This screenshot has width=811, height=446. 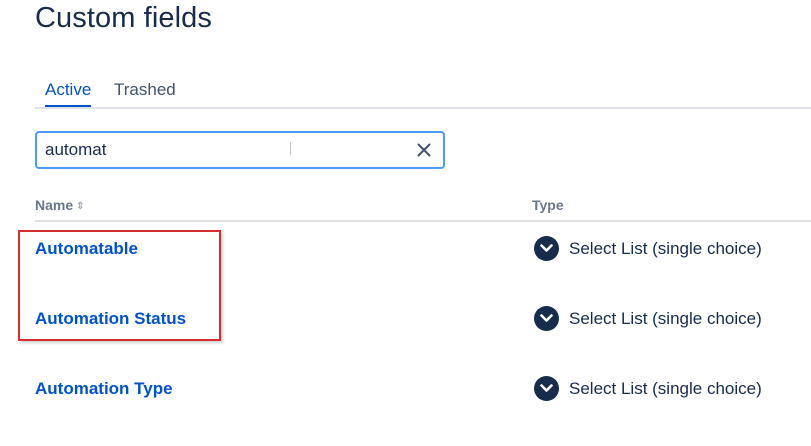 I want to click on column-header-name-label: Name, so click(x=54, y=205).